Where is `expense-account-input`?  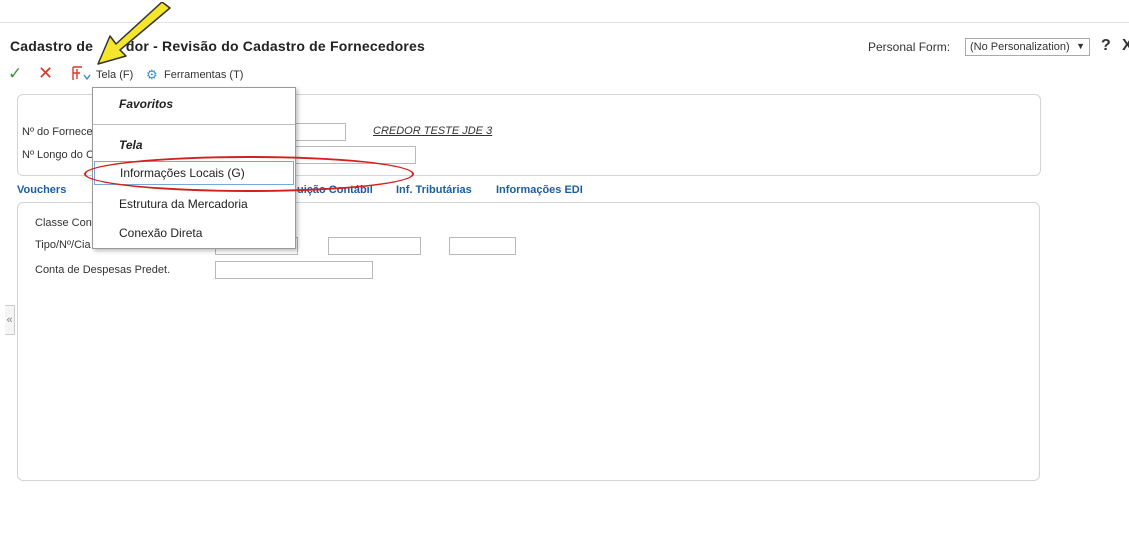 expense-account-input is located at coordinates (294, 270).